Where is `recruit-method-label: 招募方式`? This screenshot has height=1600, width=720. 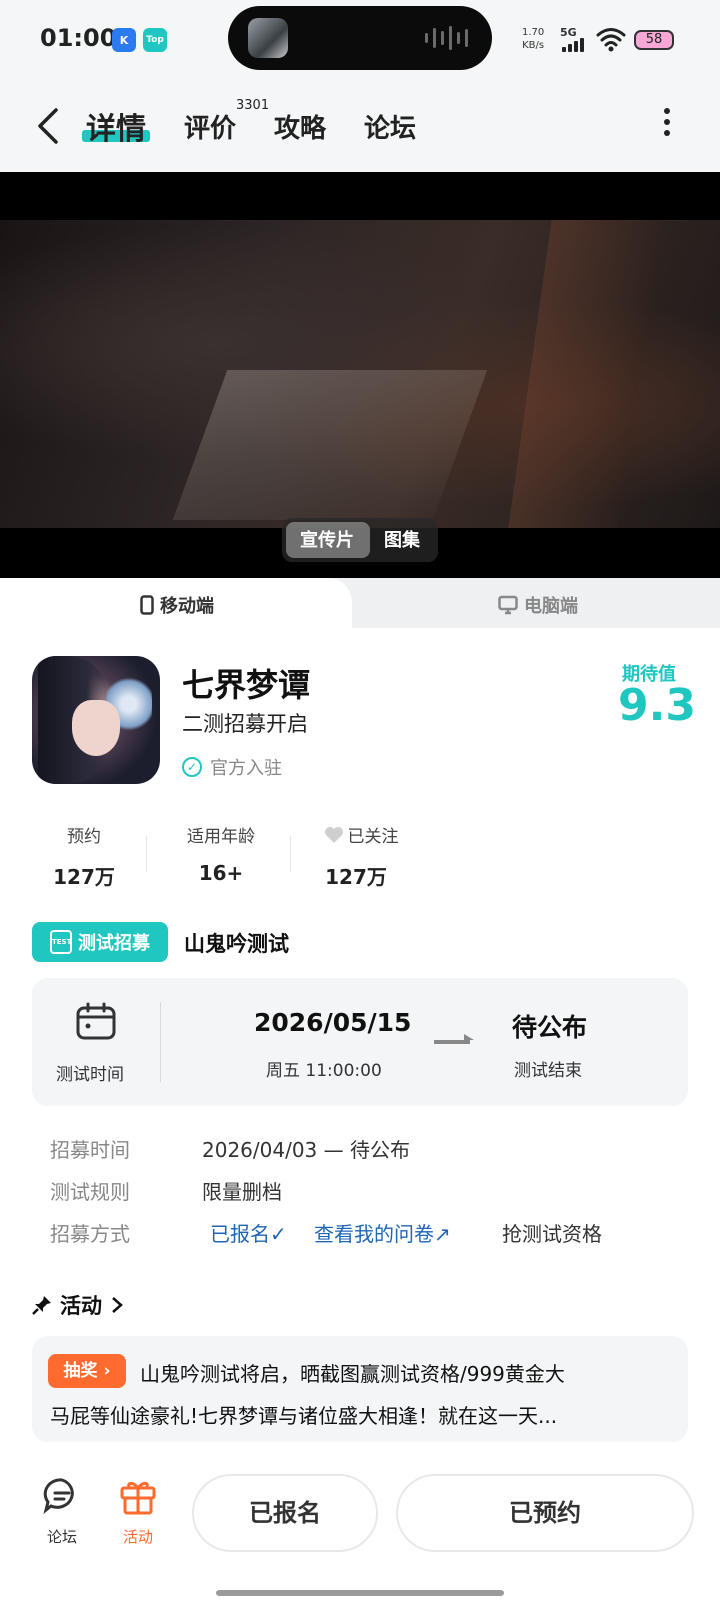 recruit-method-label: 招募方式 is located at coordinates (90, 1234).